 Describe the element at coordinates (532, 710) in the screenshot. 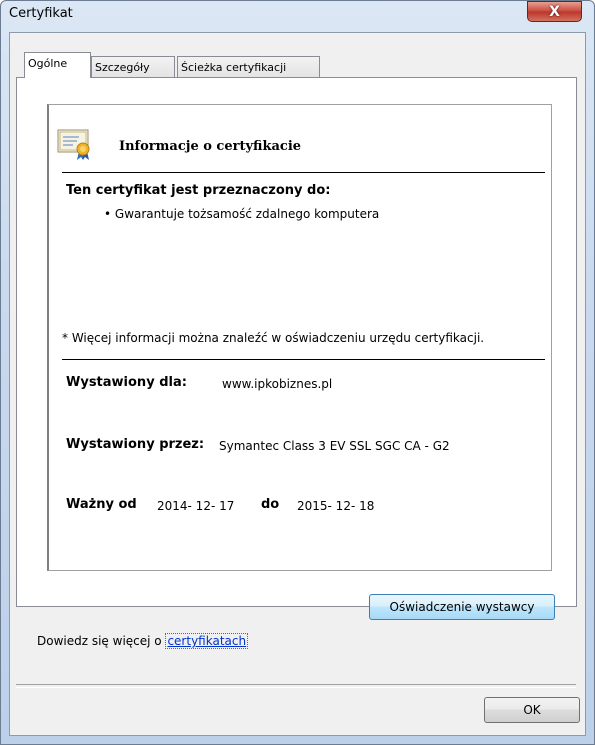

I see `ok-button: OK` at that location.